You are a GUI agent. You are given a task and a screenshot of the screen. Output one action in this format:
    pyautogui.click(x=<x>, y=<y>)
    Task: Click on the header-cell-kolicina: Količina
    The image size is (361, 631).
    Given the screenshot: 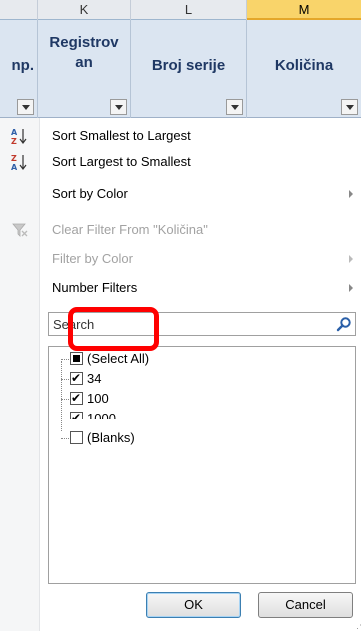 What is the action you would take?
    pyautogui.click(x=304, y=69)
    